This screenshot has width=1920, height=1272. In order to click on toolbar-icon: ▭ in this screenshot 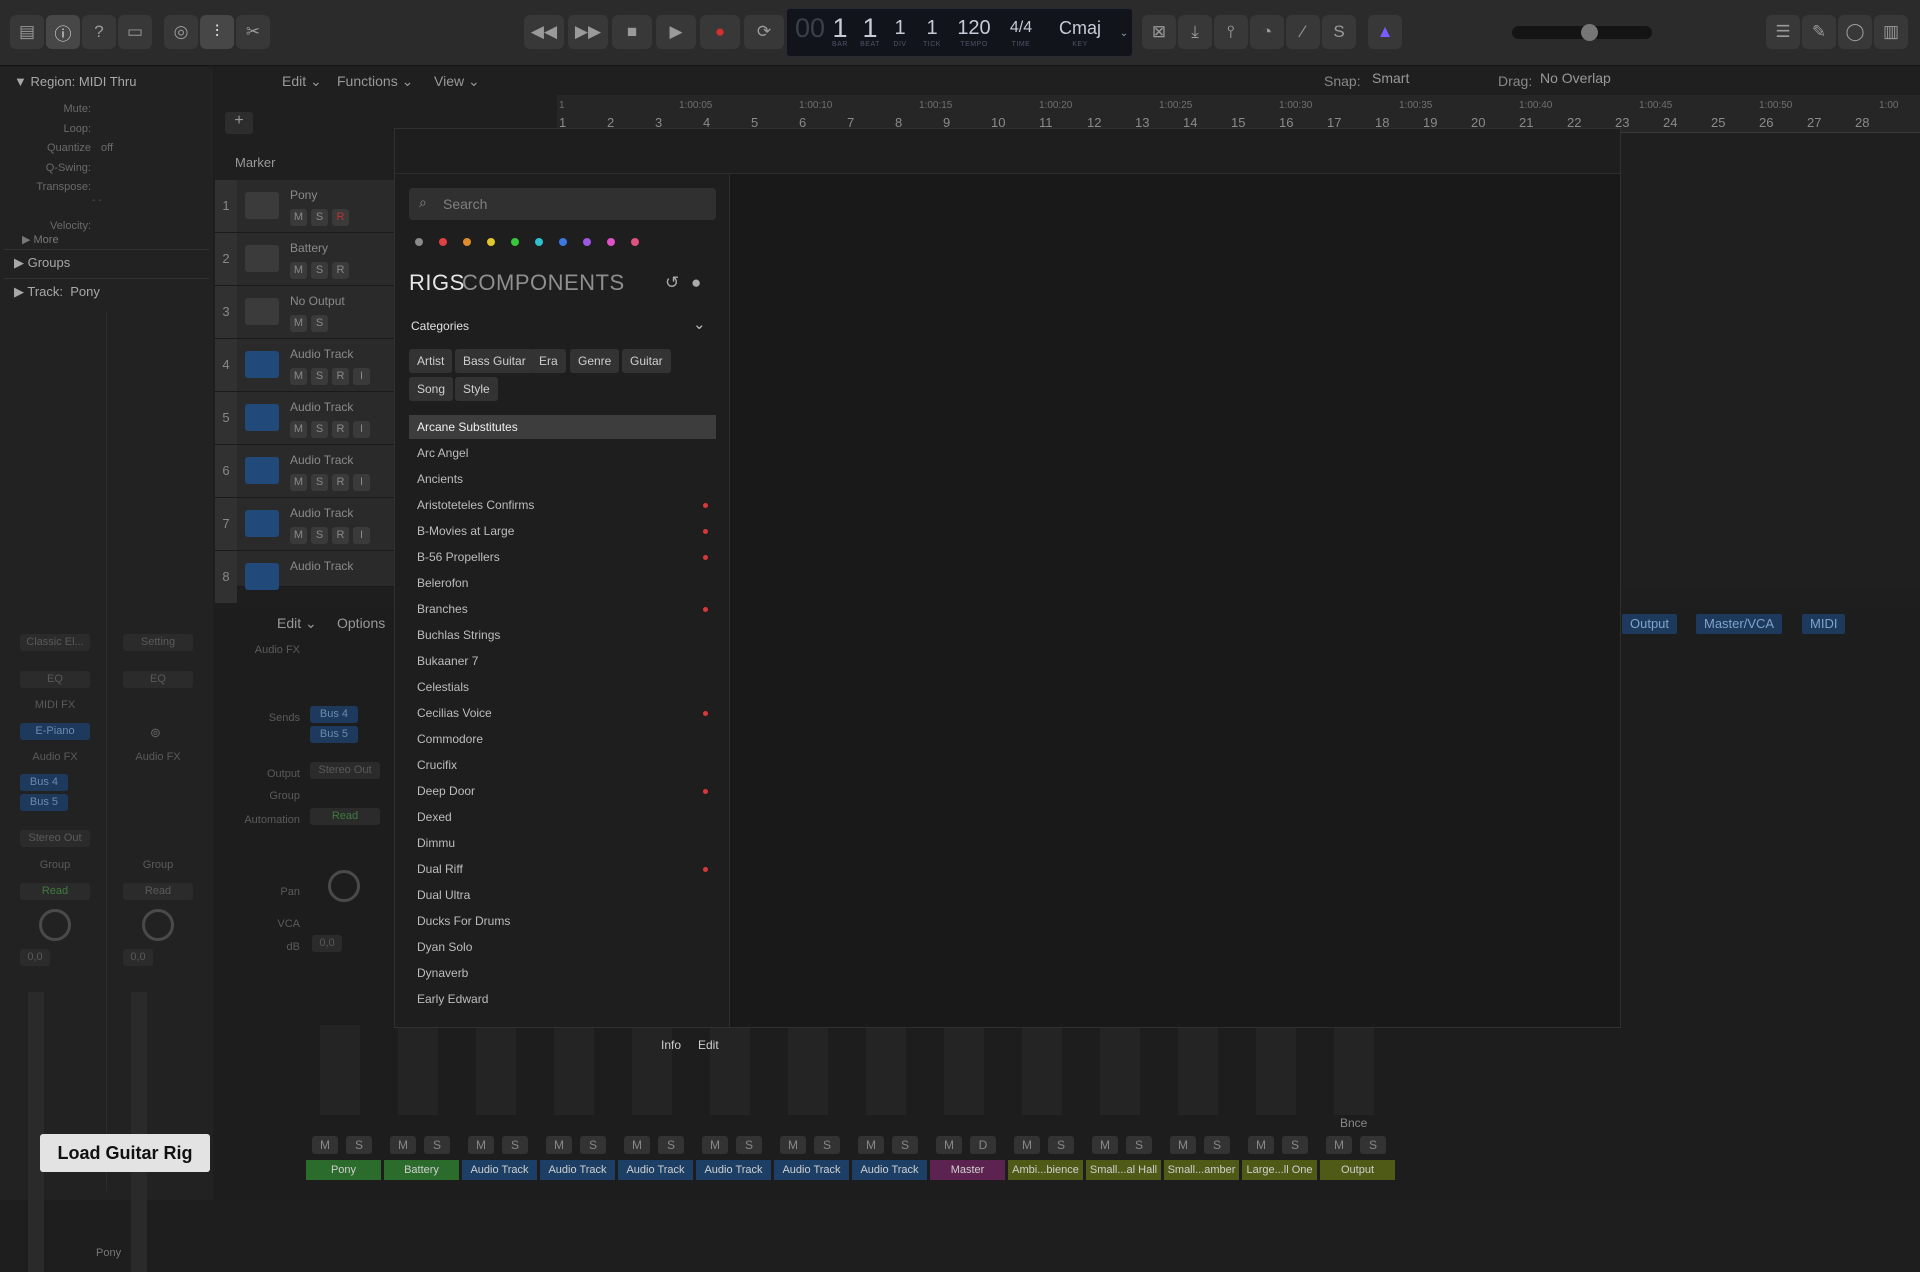, I will do `click(135, 32)`.